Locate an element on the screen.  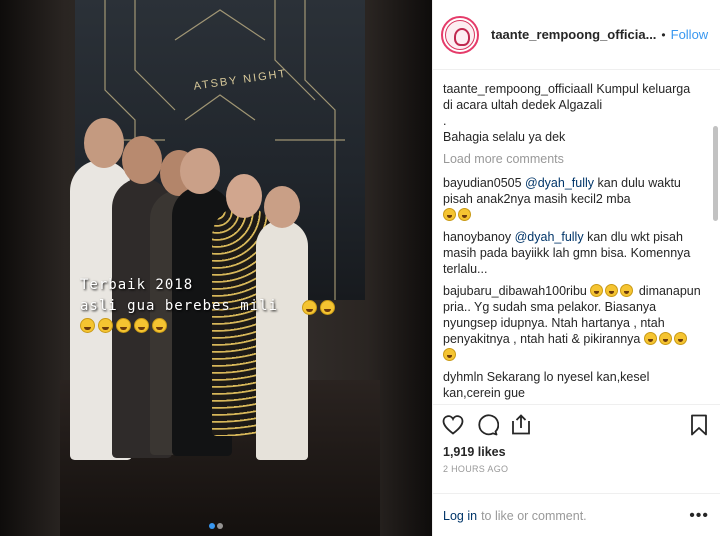
carousel-dots is located at coordinates (216, 525).